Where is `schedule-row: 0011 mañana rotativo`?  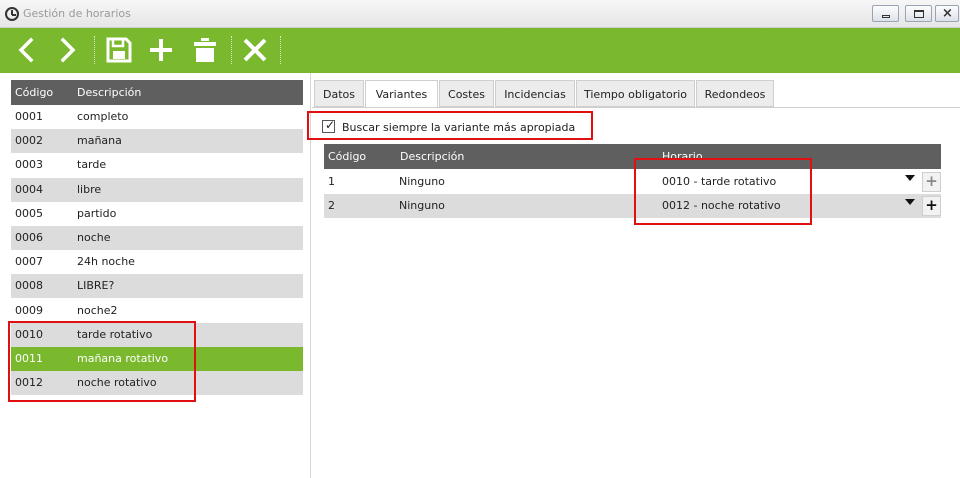
schedule-row: 0011 mañana rotativo is located at coordinates (157, 359).